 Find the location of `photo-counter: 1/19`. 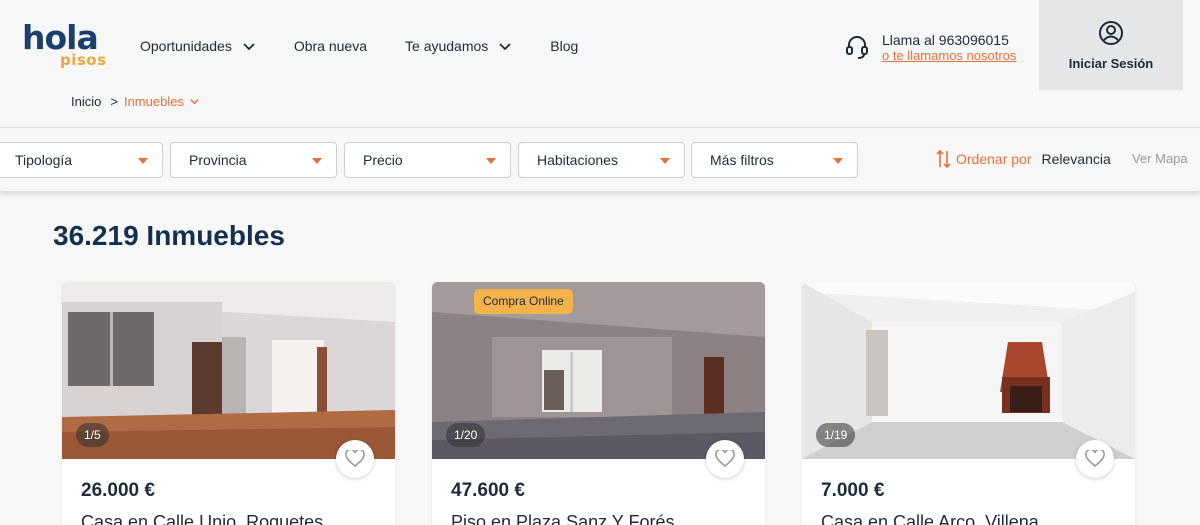

photo-counter: 1/19 is located at coordinates (836, 435).